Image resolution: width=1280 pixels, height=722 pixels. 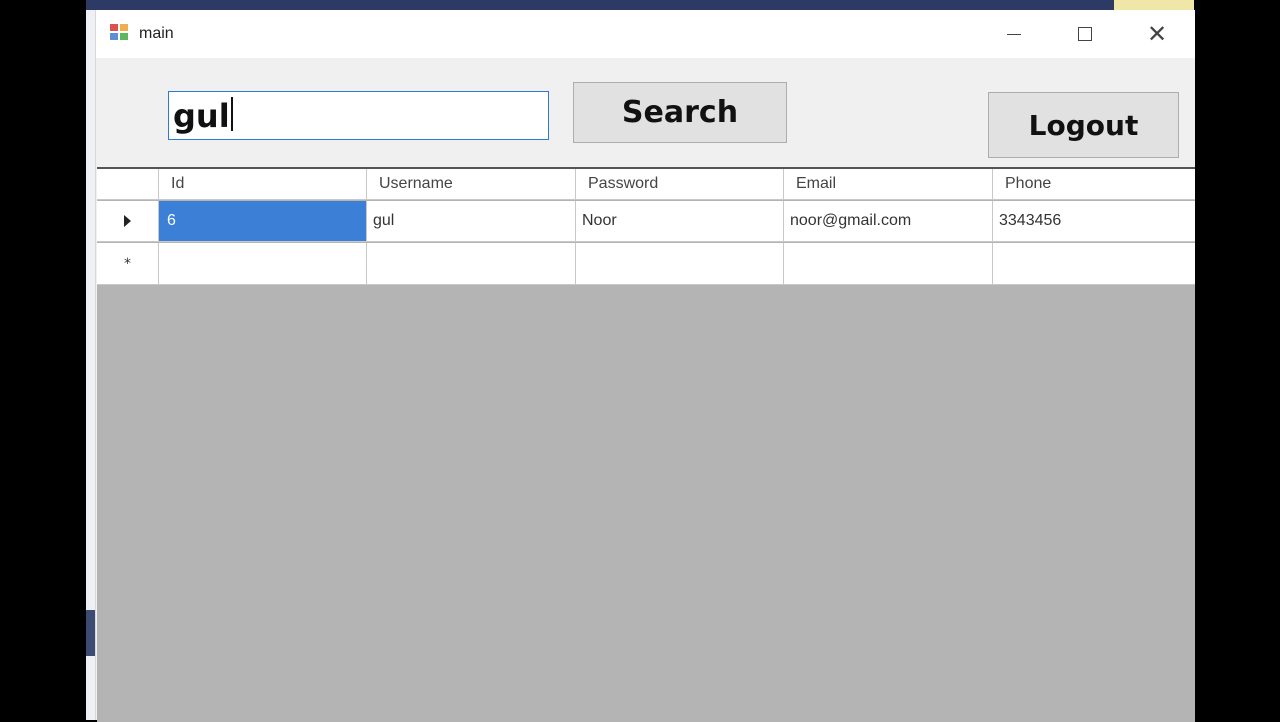 What do you see at coordinates (471, 184) in the screenshot?
I see `column-header-username: Username` at bounding box center [471, 184].